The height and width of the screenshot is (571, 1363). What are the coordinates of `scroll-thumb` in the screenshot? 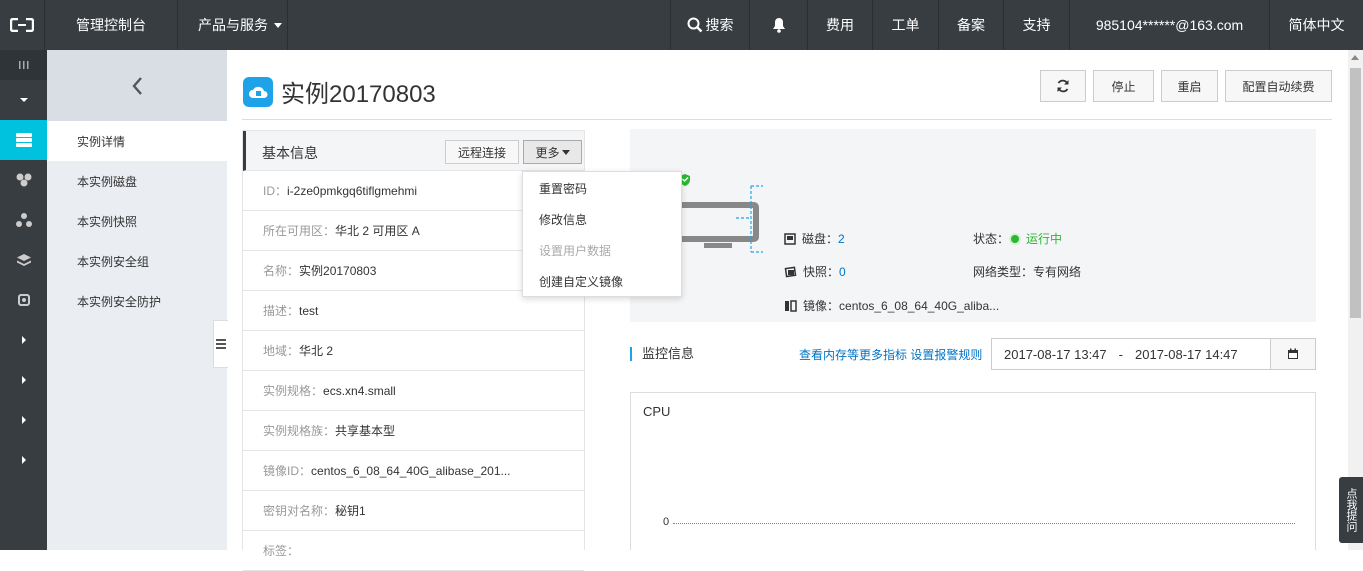 It's located at (1355, 193).